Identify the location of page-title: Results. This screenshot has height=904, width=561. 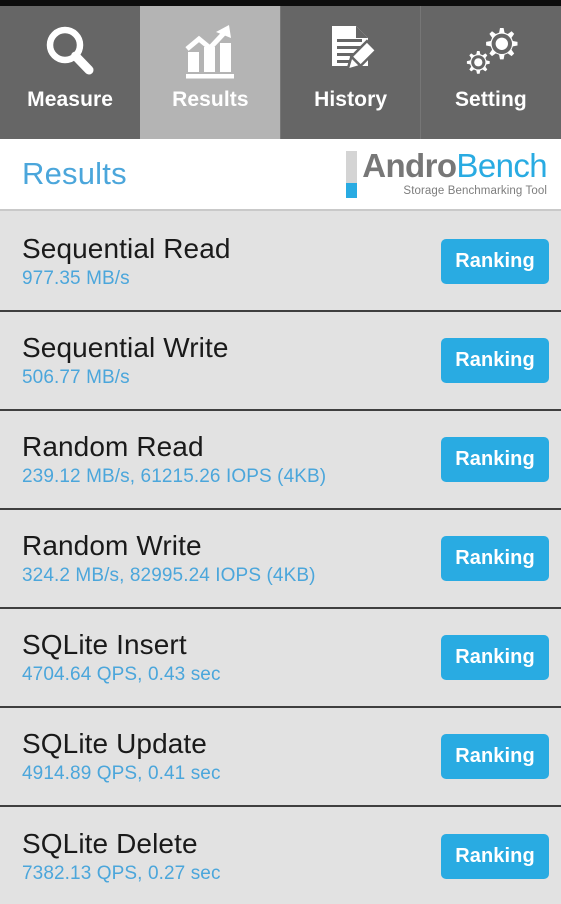
(74, 173).